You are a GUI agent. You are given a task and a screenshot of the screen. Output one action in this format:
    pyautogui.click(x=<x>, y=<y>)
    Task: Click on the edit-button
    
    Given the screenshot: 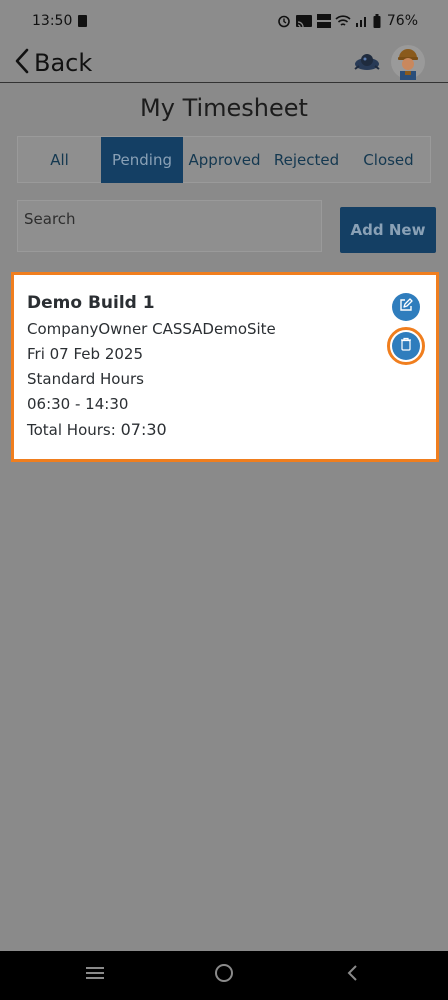 What is the action you would take?
    pyautogui.click(x=406, y=307)
    